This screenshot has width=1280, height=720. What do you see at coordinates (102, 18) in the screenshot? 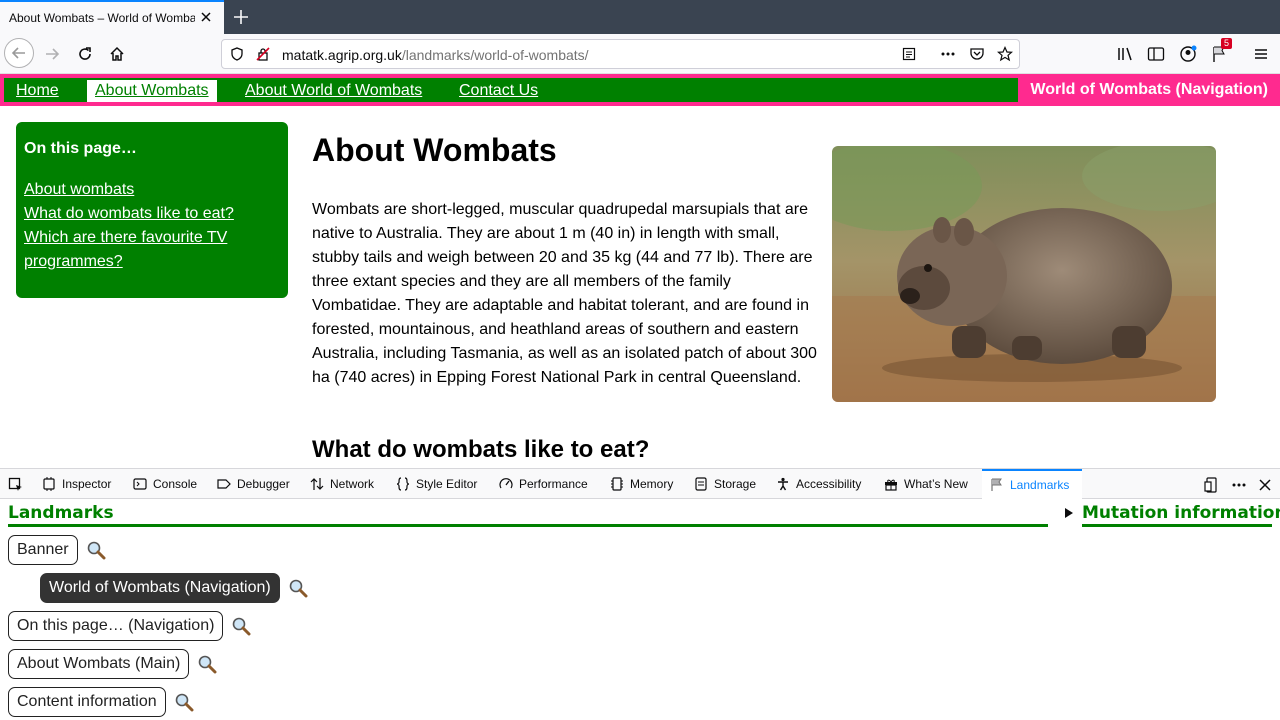
I see `tab-title: About Wombats – World of Wombats` at bounding box center [102, 18].